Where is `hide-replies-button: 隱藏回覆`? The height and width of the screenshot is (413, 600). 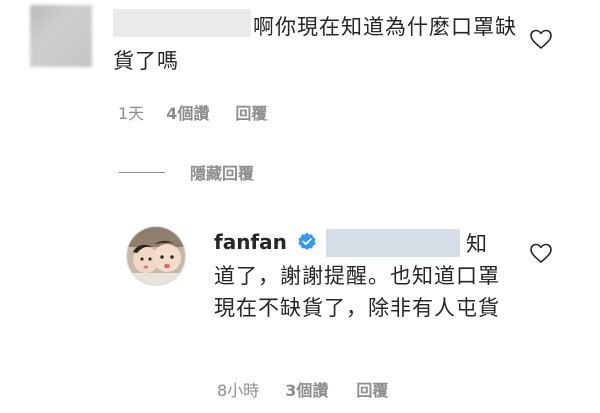 hide-replies-button: 隱藏回覆 is located at coordinates (222, 172).